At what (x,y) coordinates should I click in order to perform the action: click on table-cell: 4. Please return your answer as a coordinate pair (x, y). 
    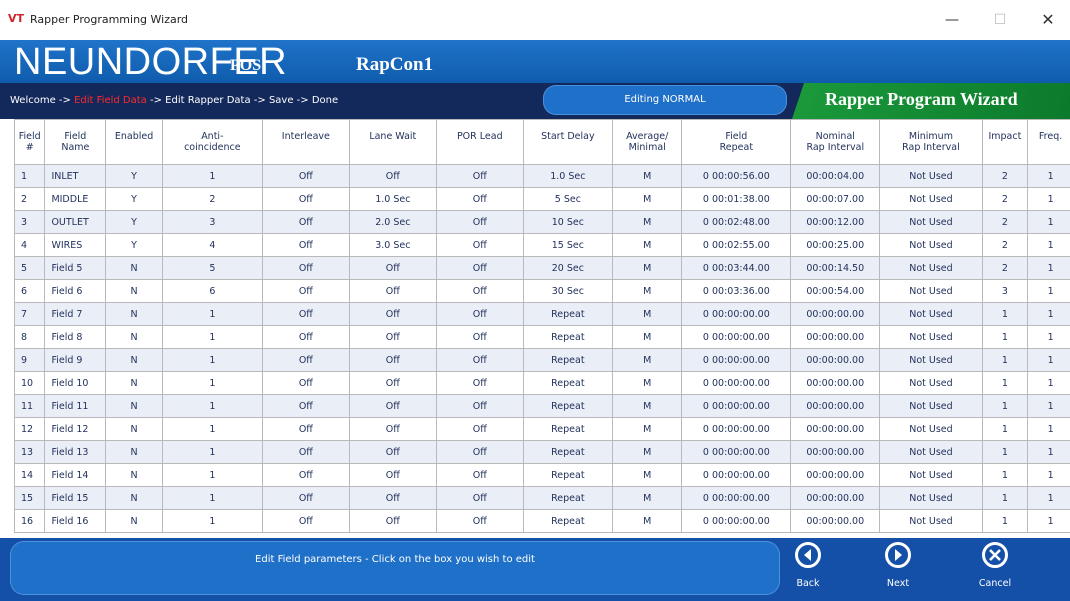
    Looking at the image, I should click on (30, 245).